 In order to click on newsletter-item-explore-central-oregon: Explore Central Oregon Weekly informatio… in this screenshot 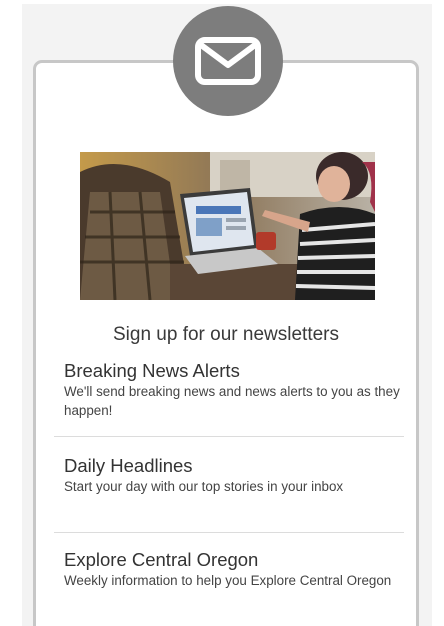, I will do `click(229, 578)`.